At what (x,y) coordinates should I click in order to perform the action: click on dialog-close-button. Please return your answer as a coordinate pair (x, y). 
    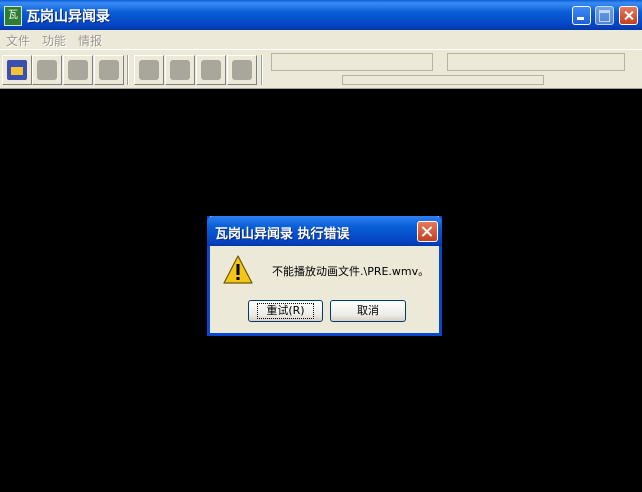
    Looking at the image, I should click on (427, 231).